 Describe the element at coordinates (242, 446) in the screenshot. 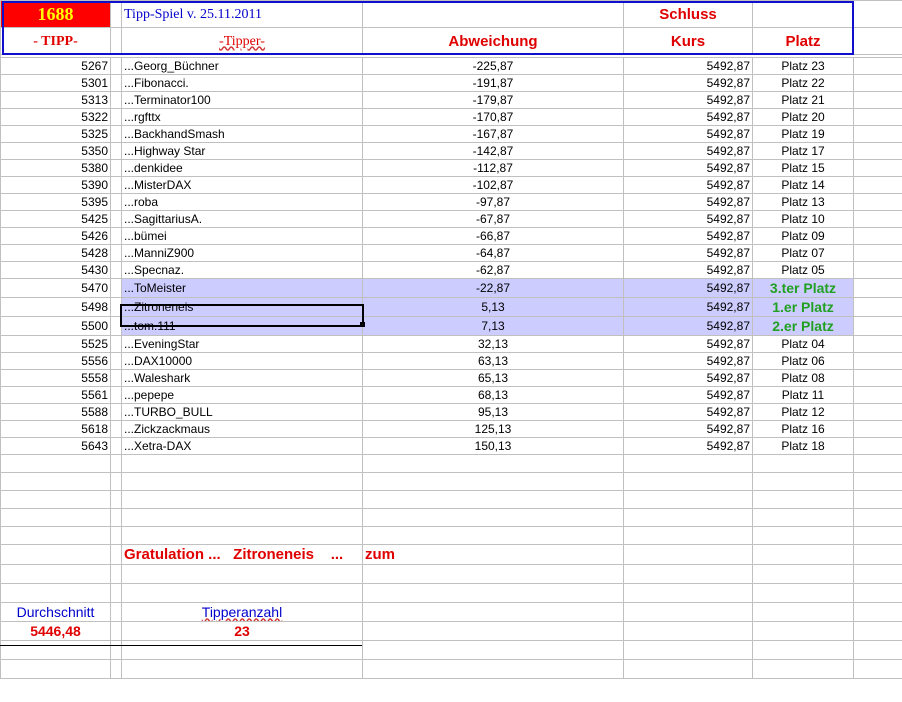

I see `tipper-cell: ...Xetra-DAX` at that location.